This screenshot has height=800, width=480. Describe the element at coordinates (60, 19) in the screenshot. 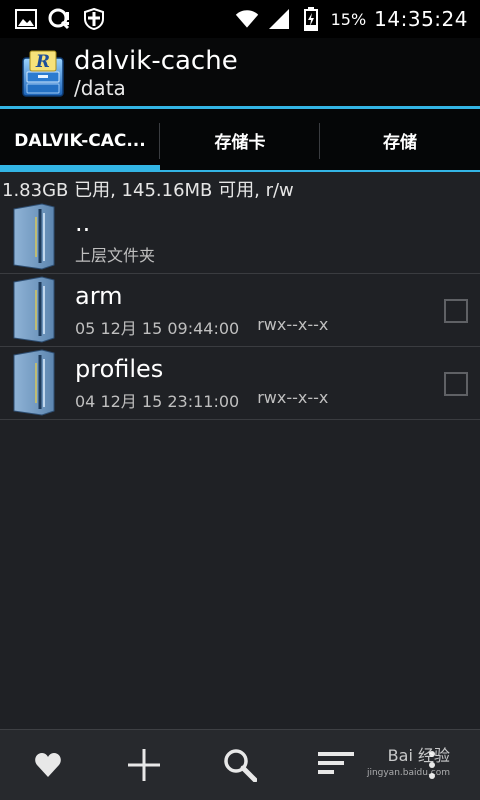

I see `notification-icon` at that location.